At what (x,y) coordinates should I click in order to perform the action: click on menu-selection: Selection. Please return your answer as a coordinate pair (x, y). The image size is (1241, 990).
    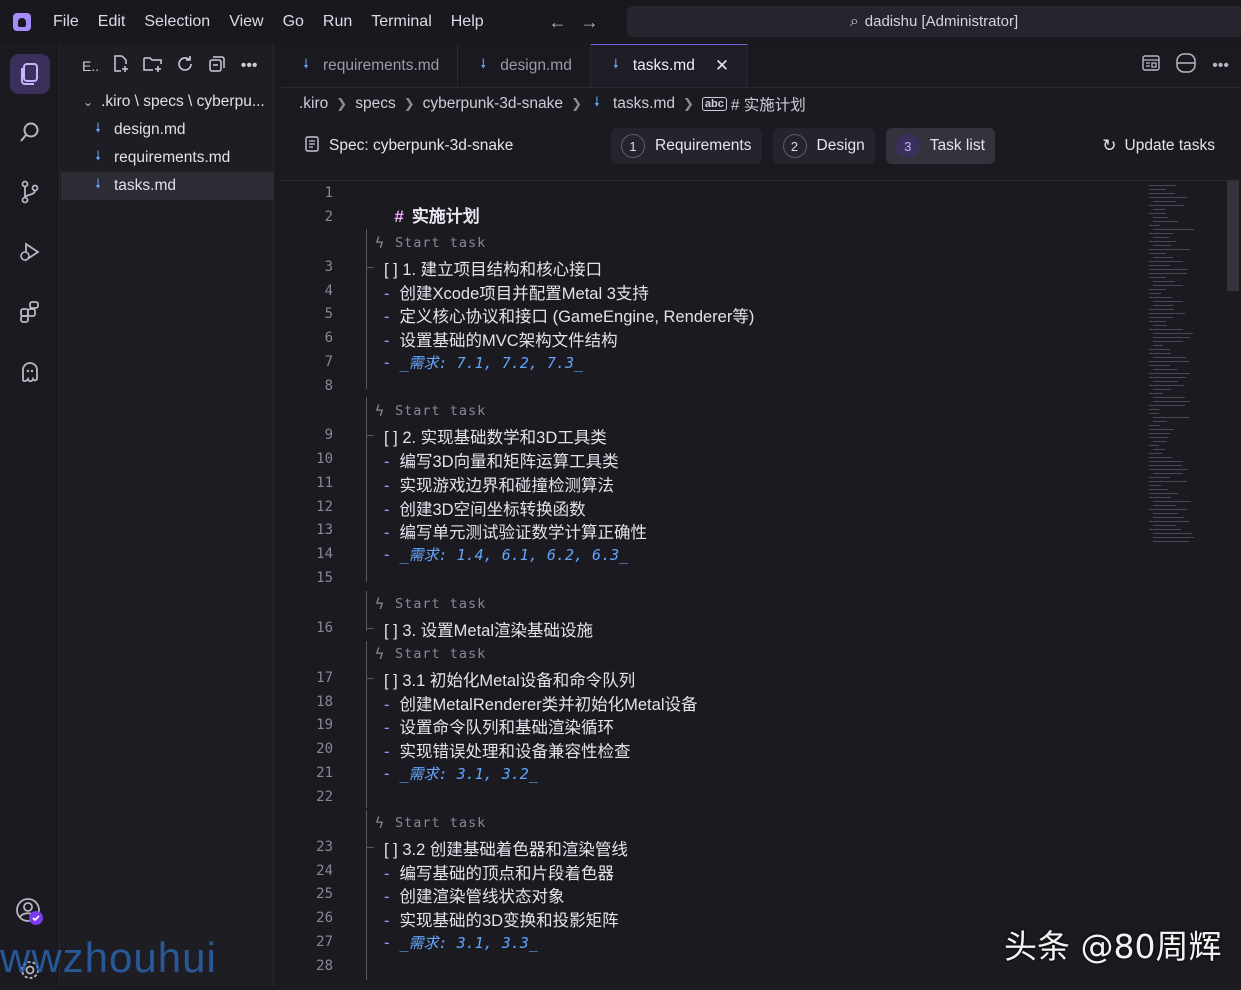
    Looking at the image, I should click on (177, 22).